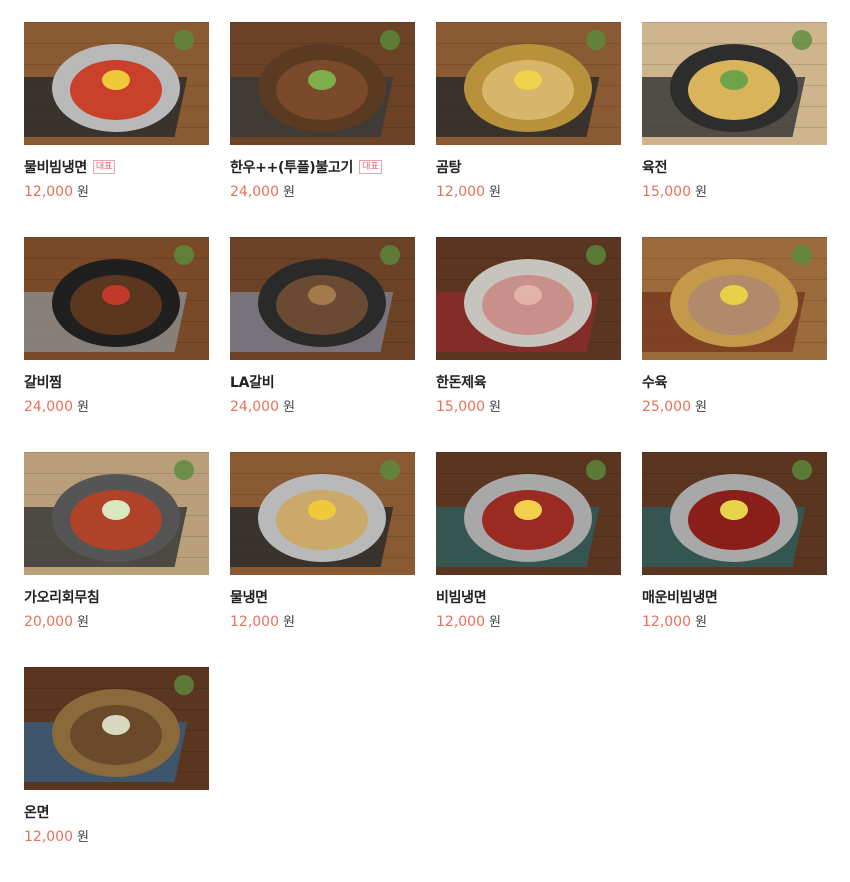 The height and width of the screenshot is (882, 850). I want to click on menu-item-title-row: 육전, so click(734, 167).